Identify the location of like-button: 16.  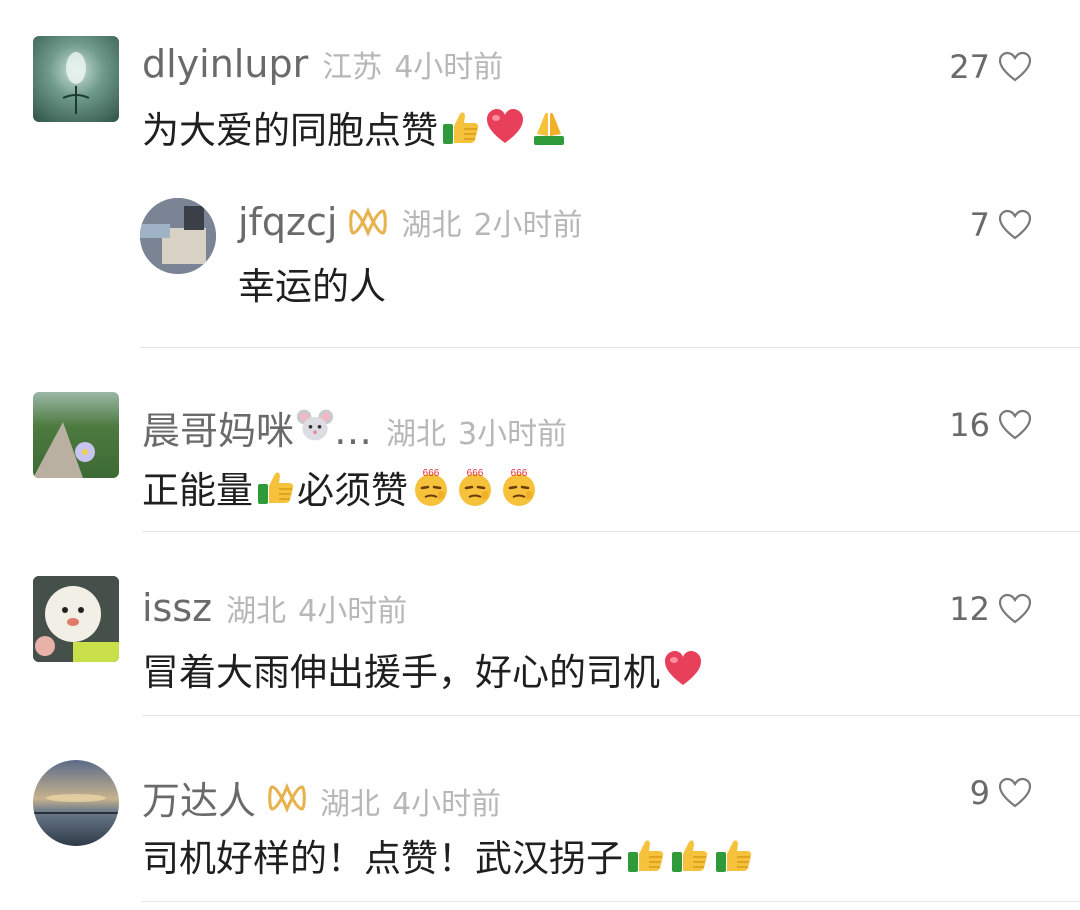
(990, 425).